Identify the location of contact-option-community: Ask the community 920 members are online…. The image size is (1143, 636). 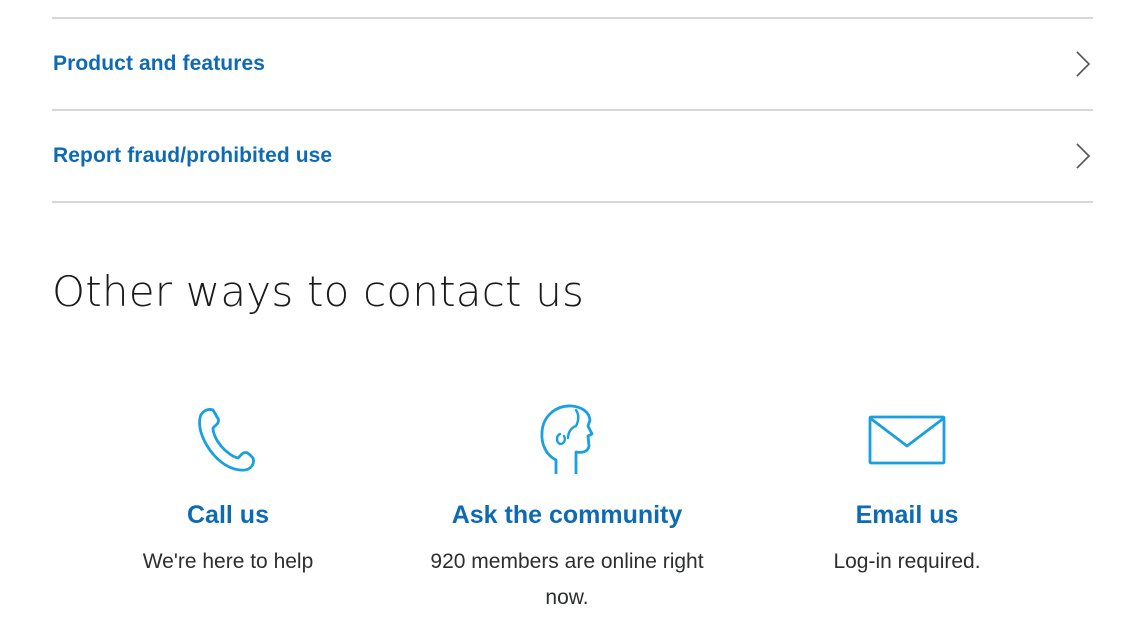
(567, 508).